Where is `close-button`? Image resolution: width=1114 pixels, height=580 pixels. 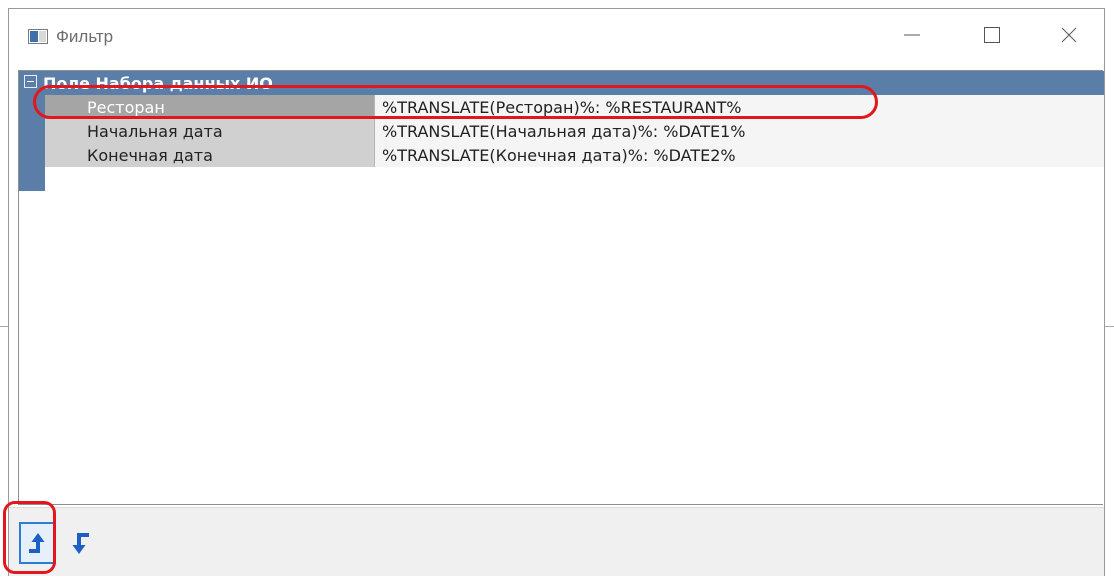
close-button is located at coordinates (1069, 37).